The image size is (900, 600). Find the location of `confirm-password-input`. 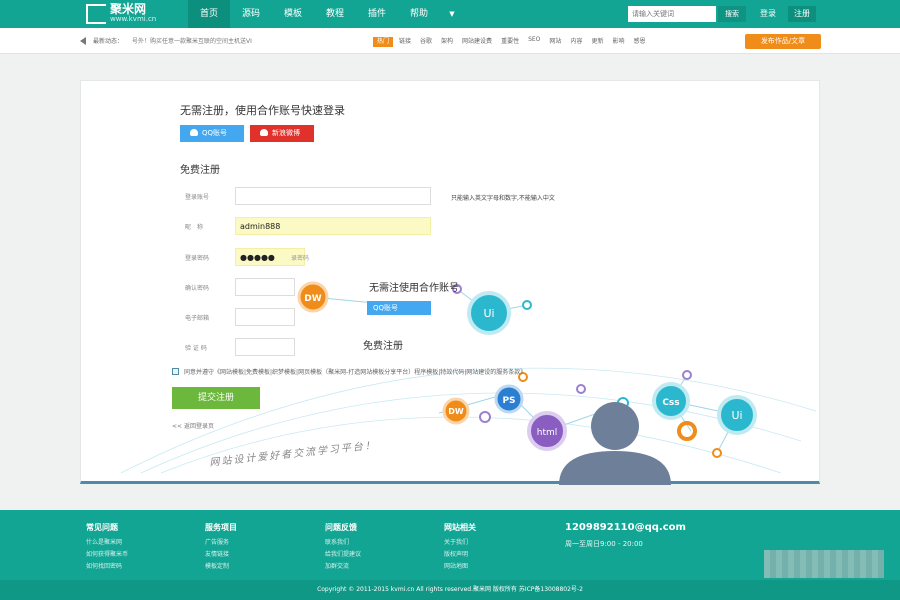

confirm-password-input is located at coordinates (265, 287).